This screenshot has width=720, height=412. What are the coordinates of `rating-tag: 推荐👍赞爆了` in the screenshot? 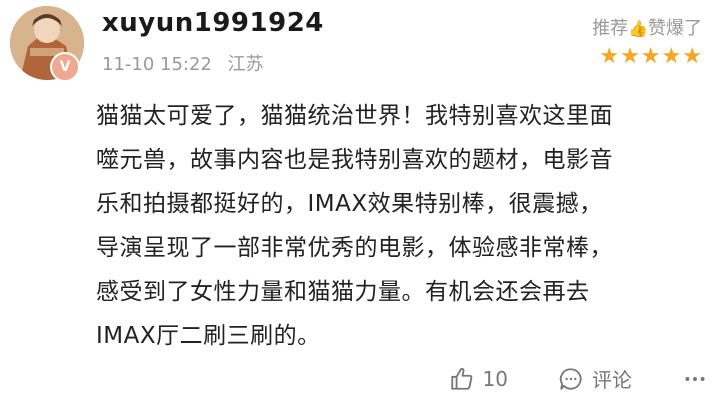 It's located at (647, 27).